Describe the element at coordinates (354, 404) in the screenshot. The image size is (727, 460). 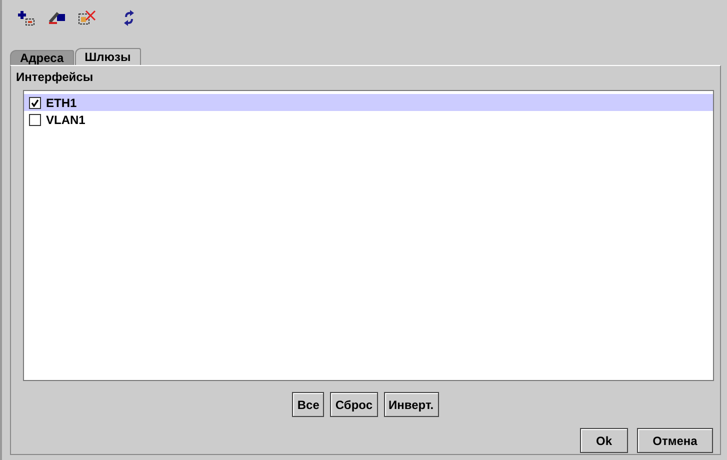
I see `list-action-button: Сброс` at that location.